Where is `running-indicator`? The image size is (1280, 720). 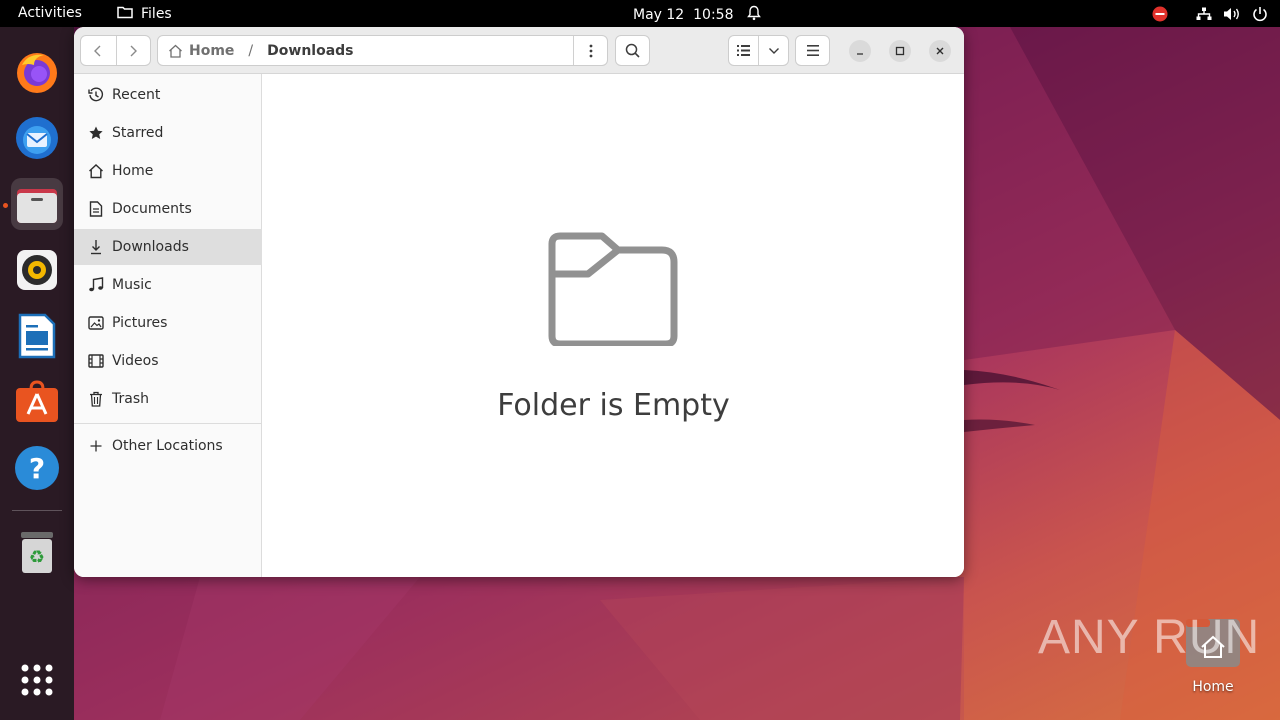
running-indicator is located at coordinates (5, 205).